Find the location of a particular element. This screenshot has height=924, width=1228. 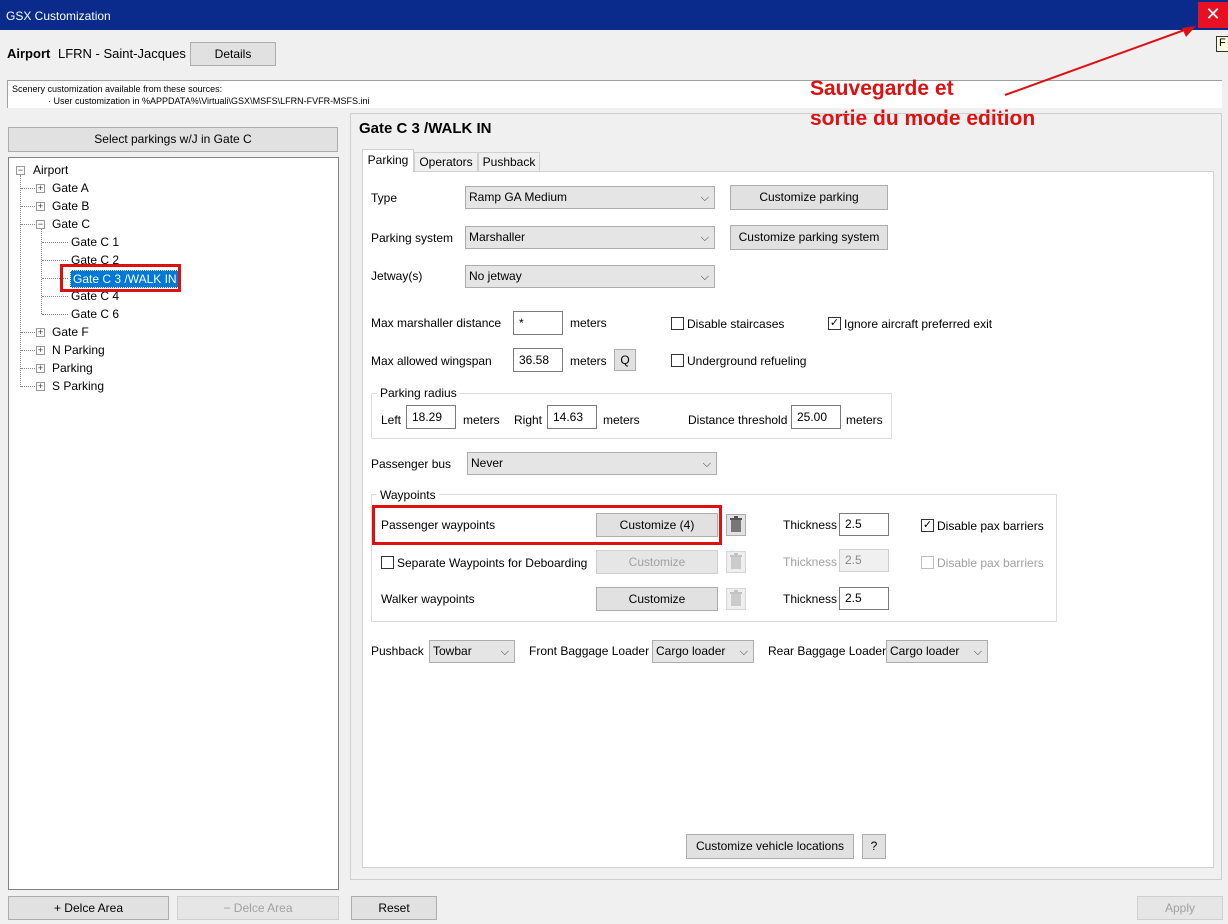

jetways-select: No jetway ⌵ is located at coordinates (590, 276).